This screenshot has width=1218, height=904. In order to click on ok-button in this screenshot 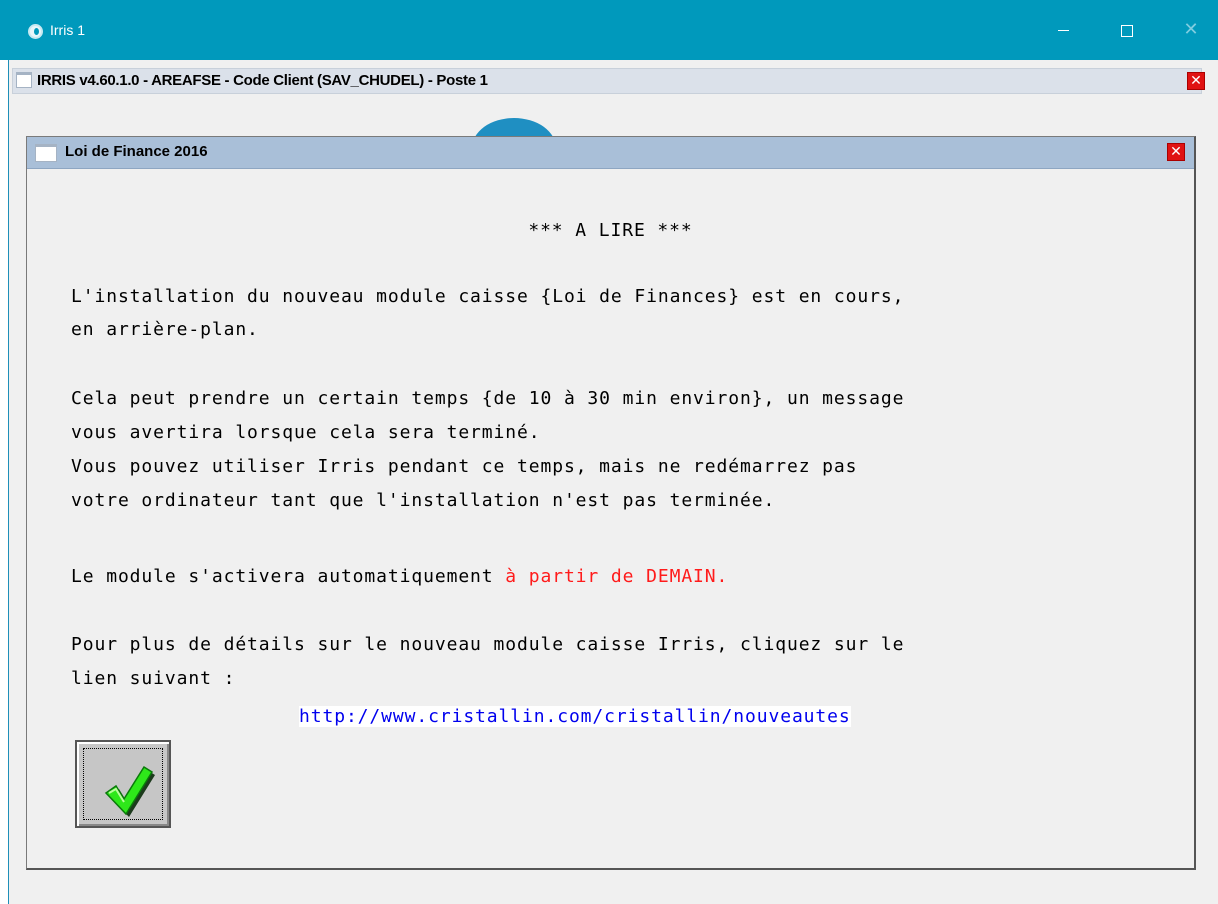, I will do `click(123, 784)`.